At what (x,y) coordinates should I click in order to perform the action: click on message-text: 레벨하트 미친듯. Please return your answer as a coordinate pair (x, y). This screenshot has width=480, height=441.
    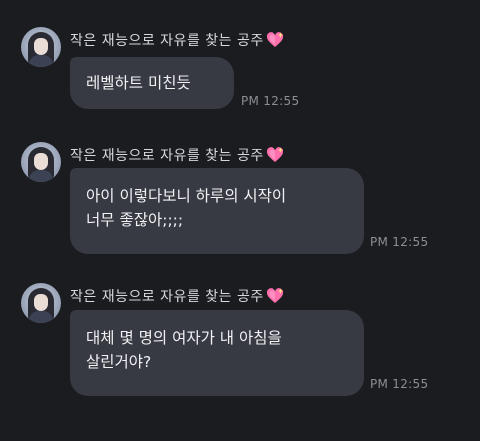
    Looking at the image, I should click on (138, 83).